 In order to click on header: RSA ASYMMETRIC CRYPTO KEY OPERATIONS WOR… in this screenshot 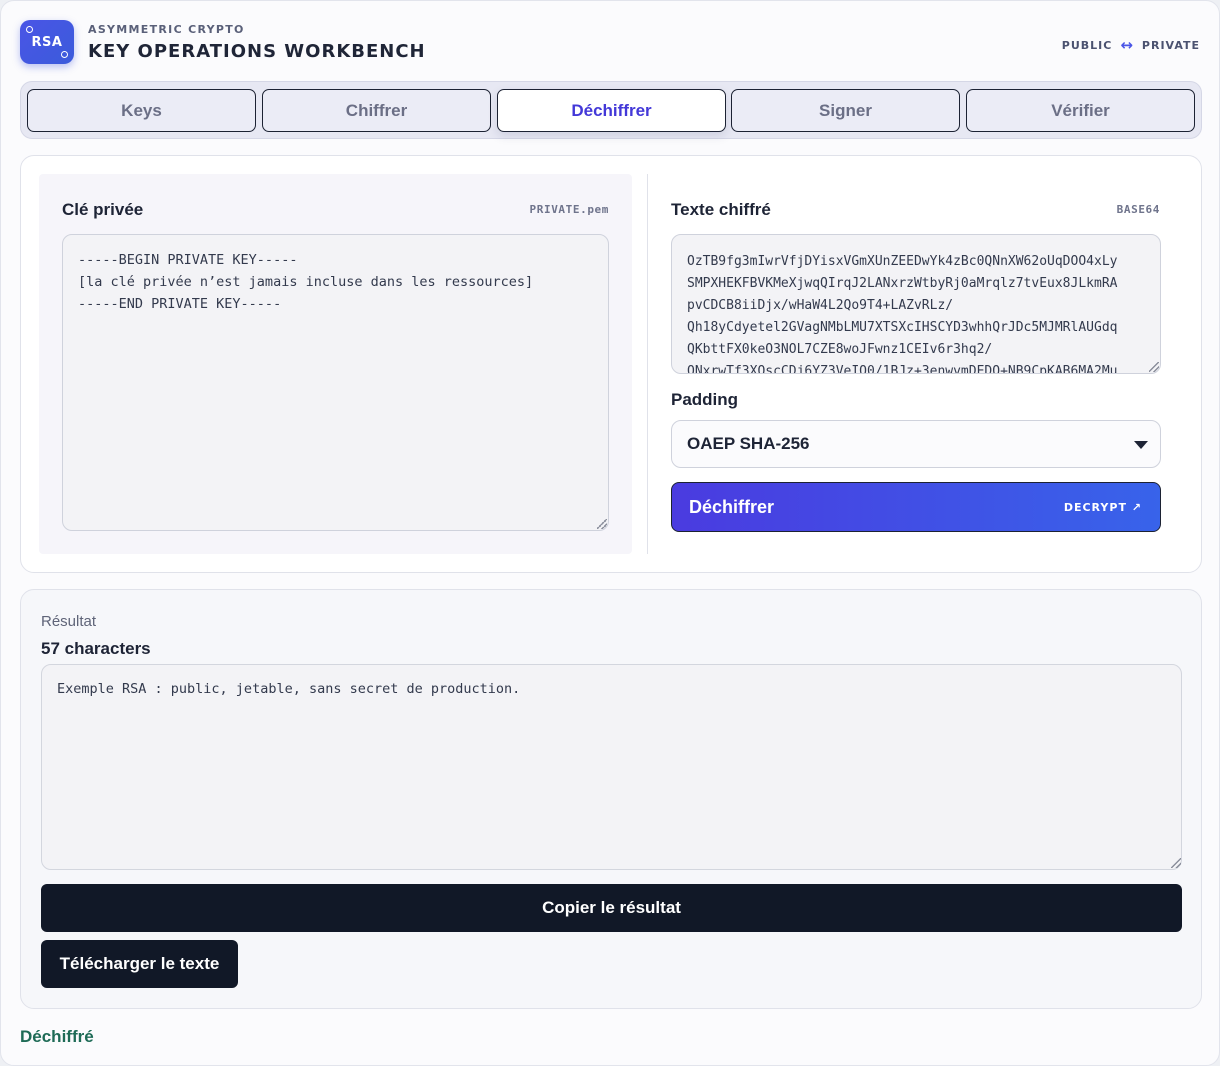, I will do `click(610, 43)`.